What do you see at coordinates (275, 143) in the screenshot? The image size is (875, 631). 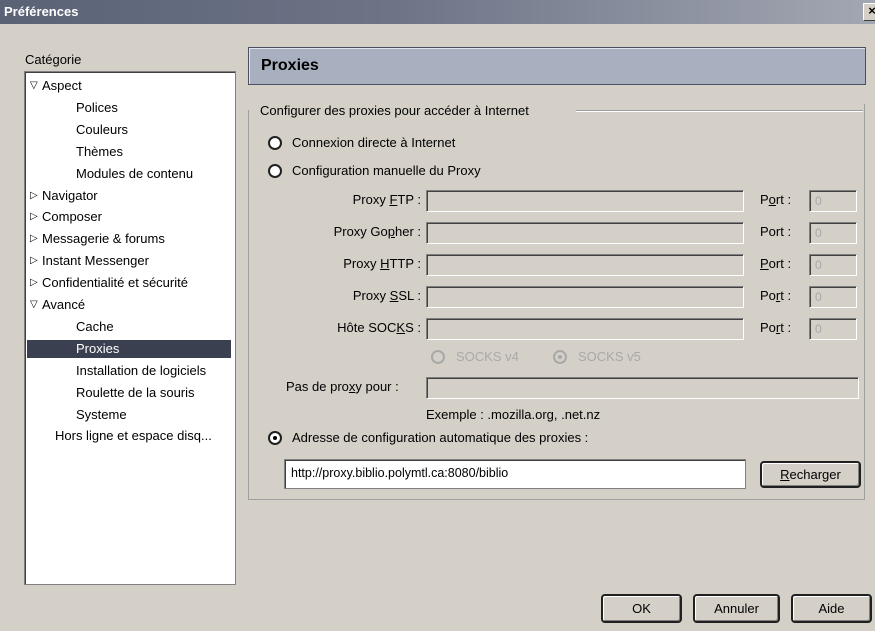 I see `radio-direct-connection` at bounding box center [275, 143].